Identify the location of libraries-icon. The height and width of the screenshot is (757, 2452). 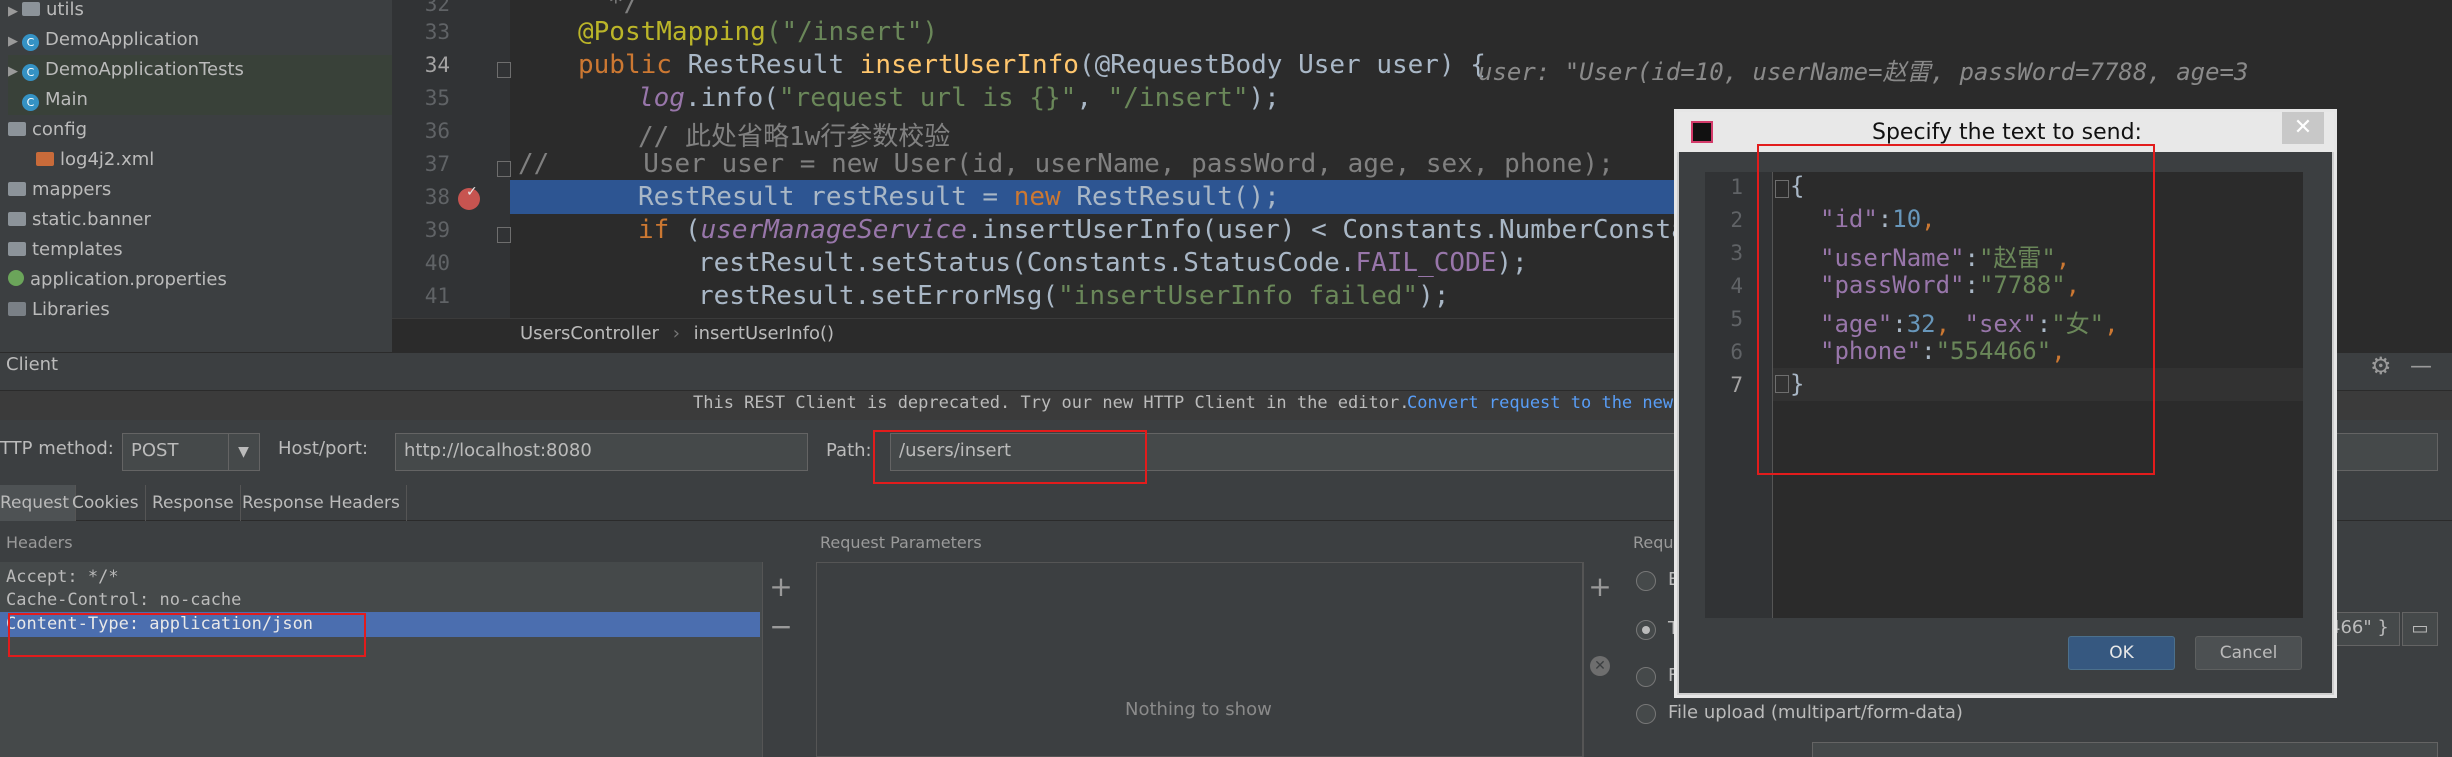
(17, 309).